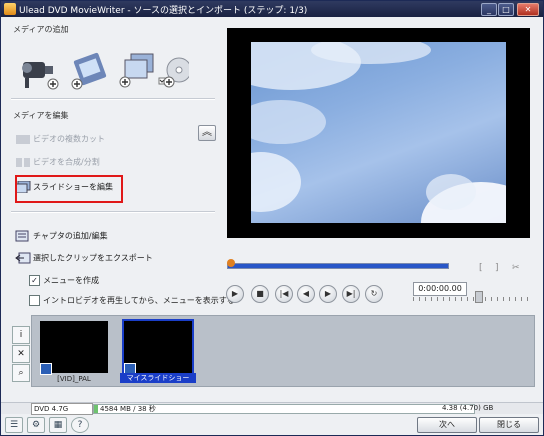  What do you see at coordinates (306, 294) in the screenshot?
I see `previous-frame-icon: ◀` at bounding box center [306, 294].